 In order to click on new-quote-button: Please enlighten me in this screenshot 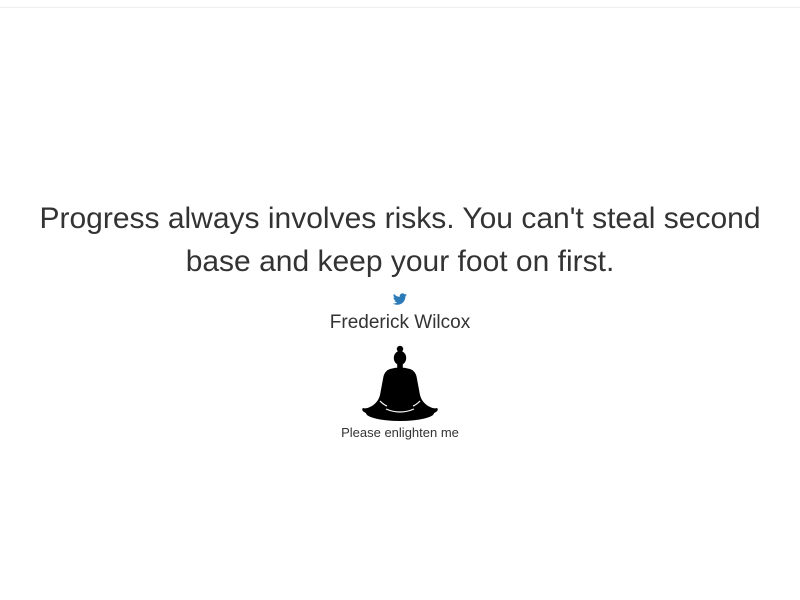, I will do `click(400, 393)`.